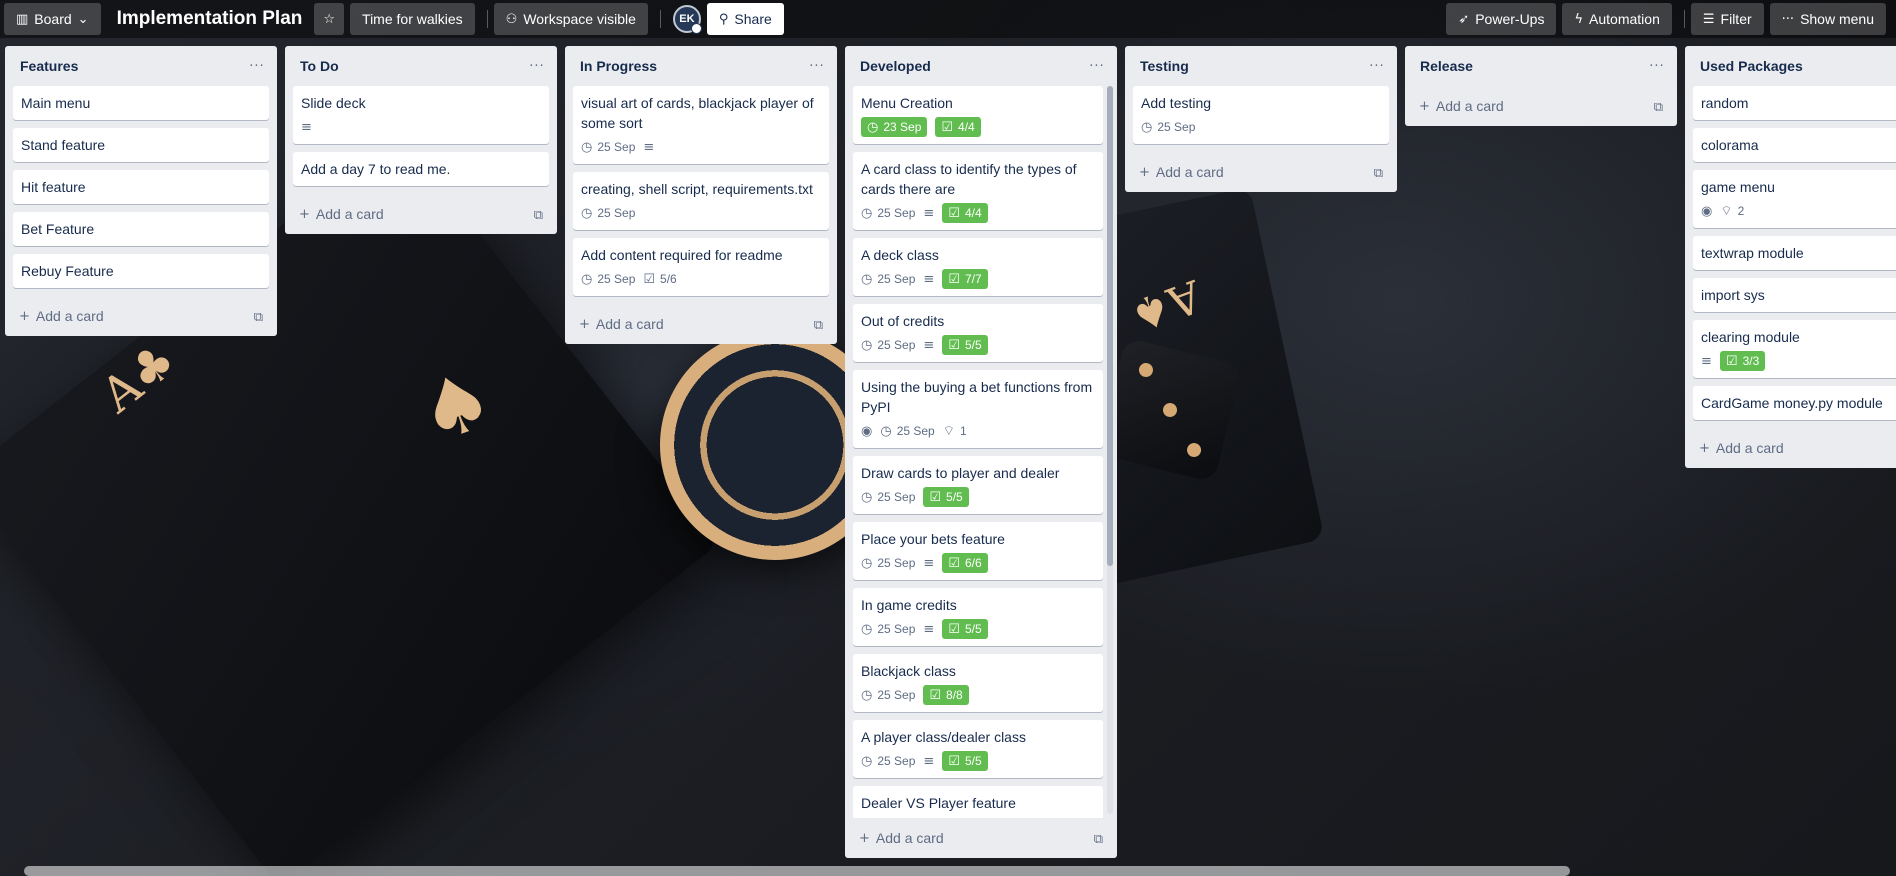 The width and height of the screenshot is (1896, 876). What do you see at coordinates (141, 187) in the screenshot?
I see `card: Hit feature` at bounding box center [141, 187].